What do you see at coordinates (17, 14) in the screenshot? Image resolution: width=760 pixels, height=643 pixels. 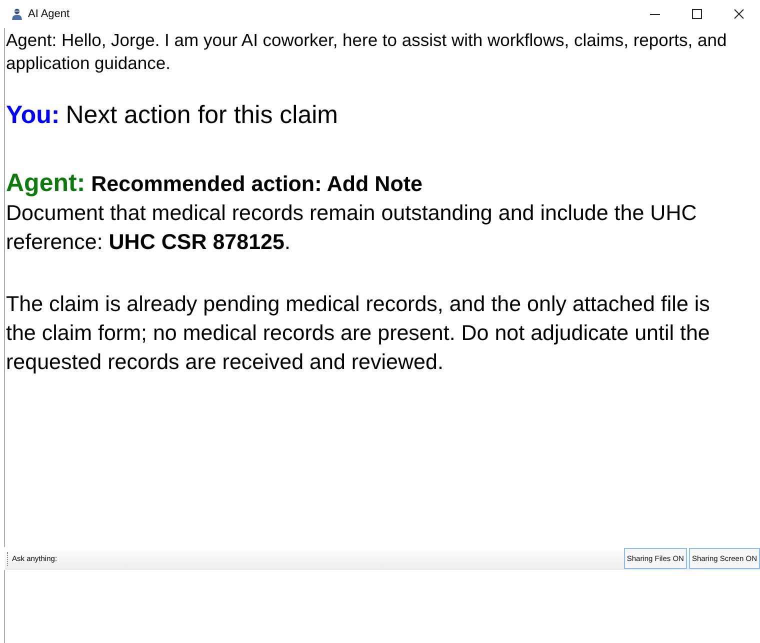 I see `person-icon` at bounding box center [17, 14].